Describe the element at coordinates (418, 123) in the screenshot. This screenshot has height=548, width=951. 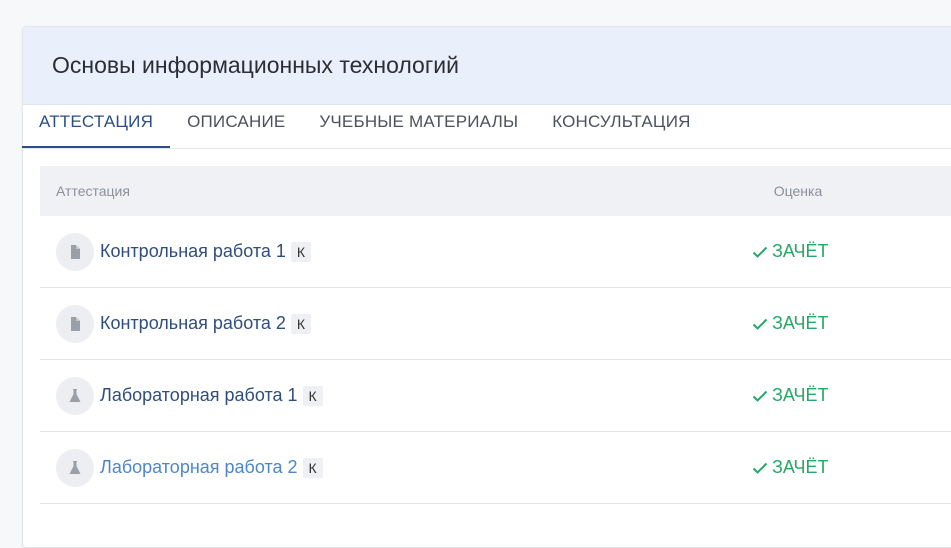
I see `tab-materials: УЧЕБНЫЕ МАТЕРИАЛЫ` at that location.